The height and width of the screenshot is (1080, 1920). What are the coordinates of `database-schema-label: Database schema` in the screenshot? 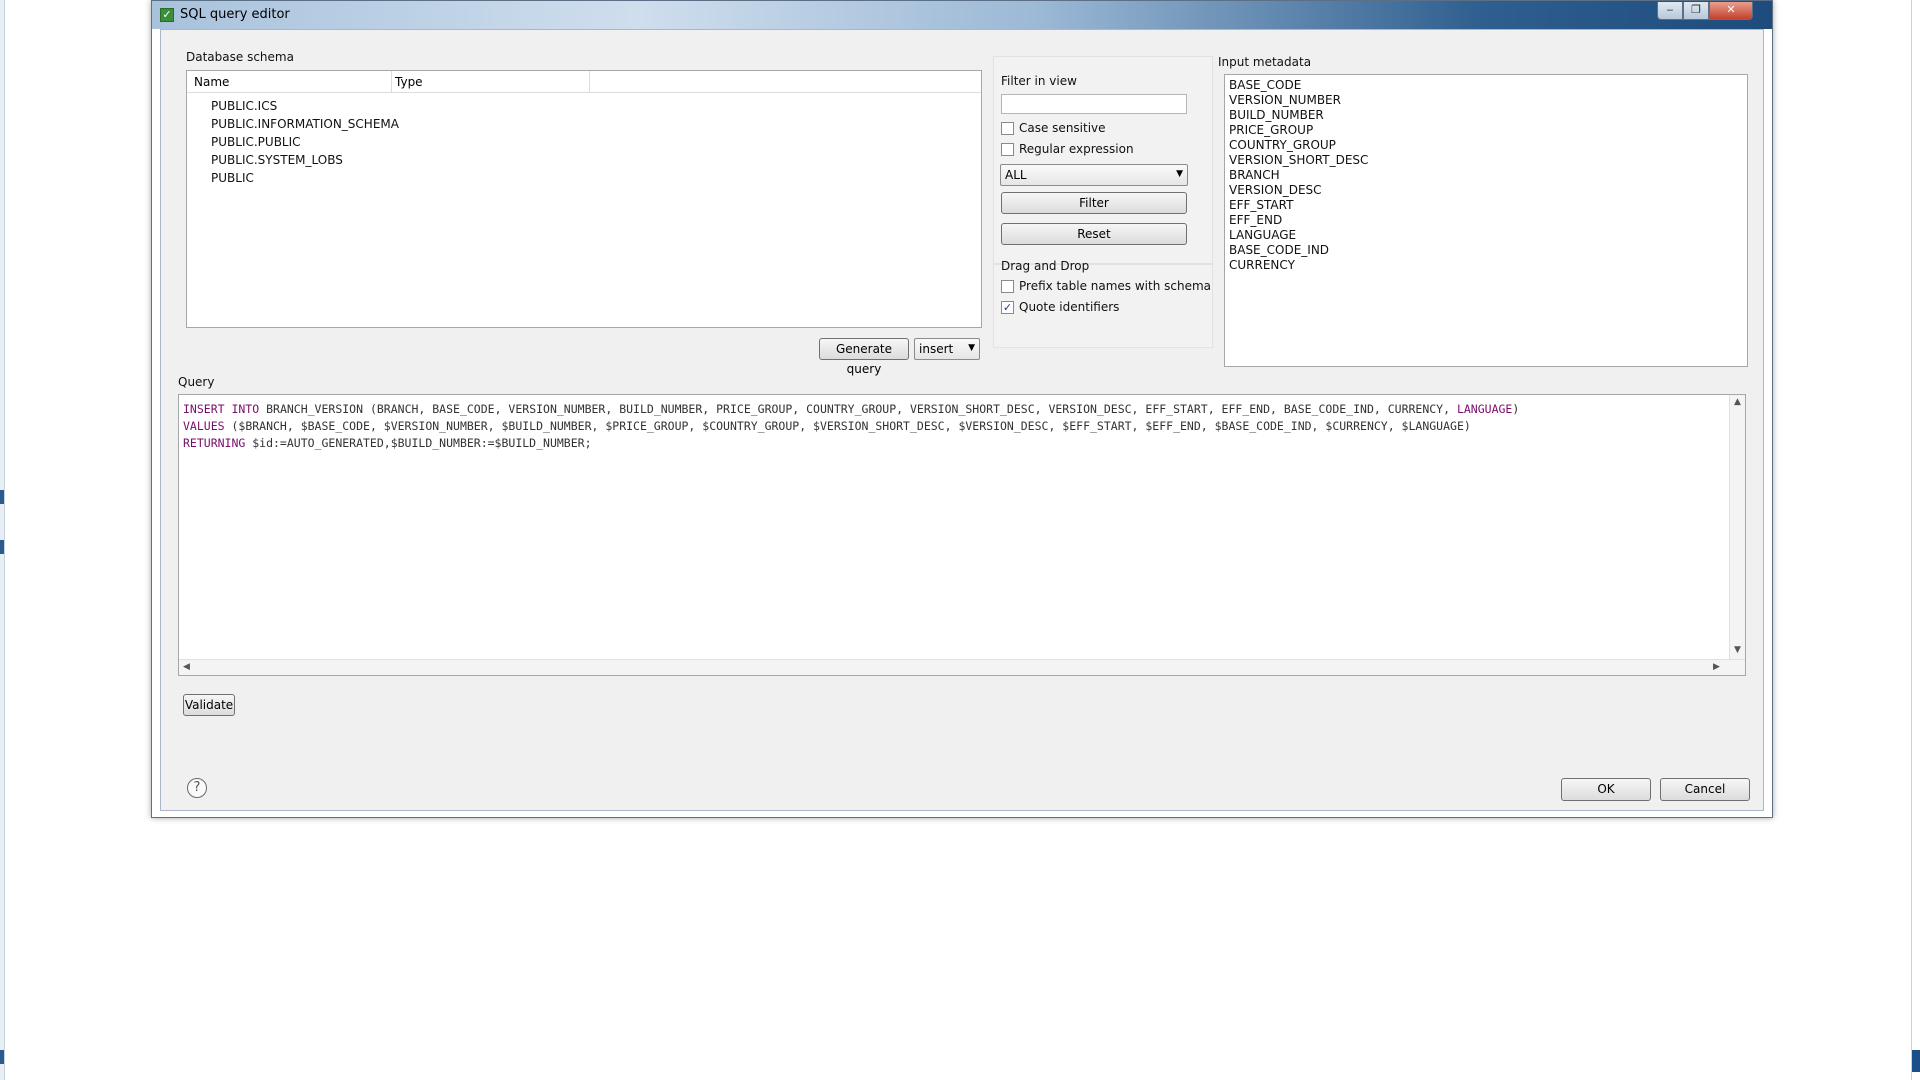 It's located at (240, 57).